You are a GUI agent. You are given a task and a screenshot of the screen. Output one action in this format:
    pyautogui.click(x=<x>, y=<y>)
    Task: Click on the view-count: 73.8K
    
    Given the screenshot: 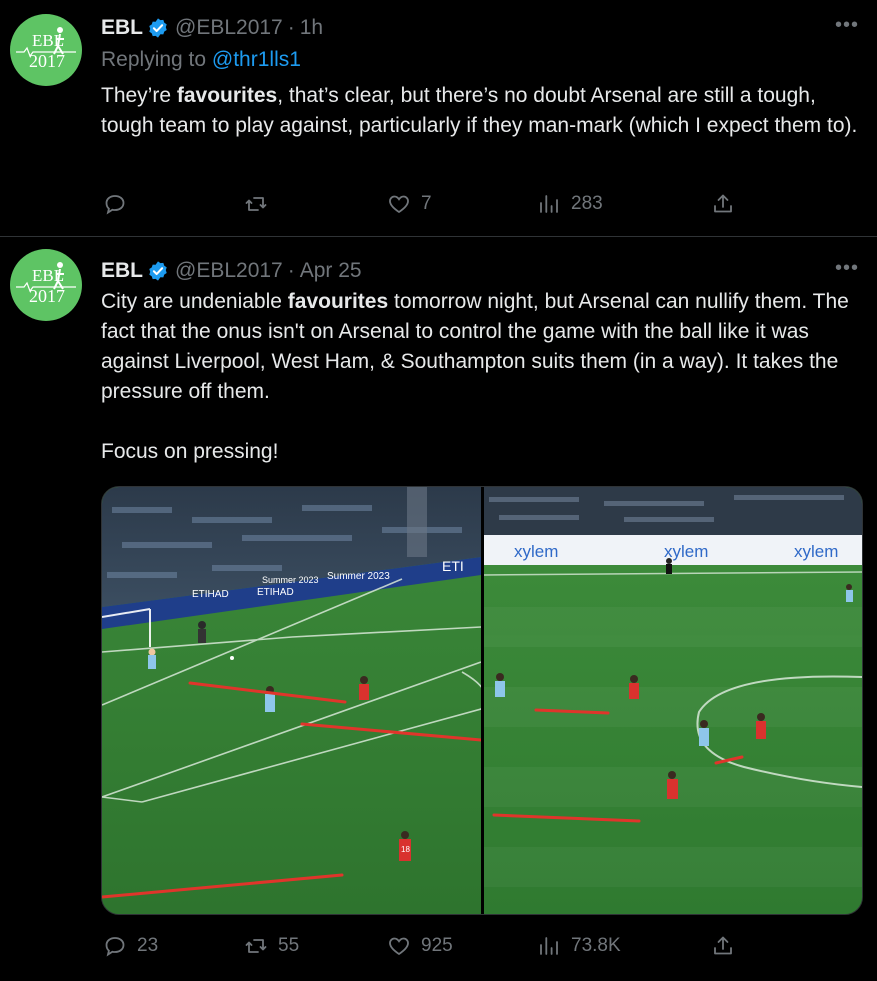 What is the action you would take?
    pyautogui.click(x=596, y=945)
    